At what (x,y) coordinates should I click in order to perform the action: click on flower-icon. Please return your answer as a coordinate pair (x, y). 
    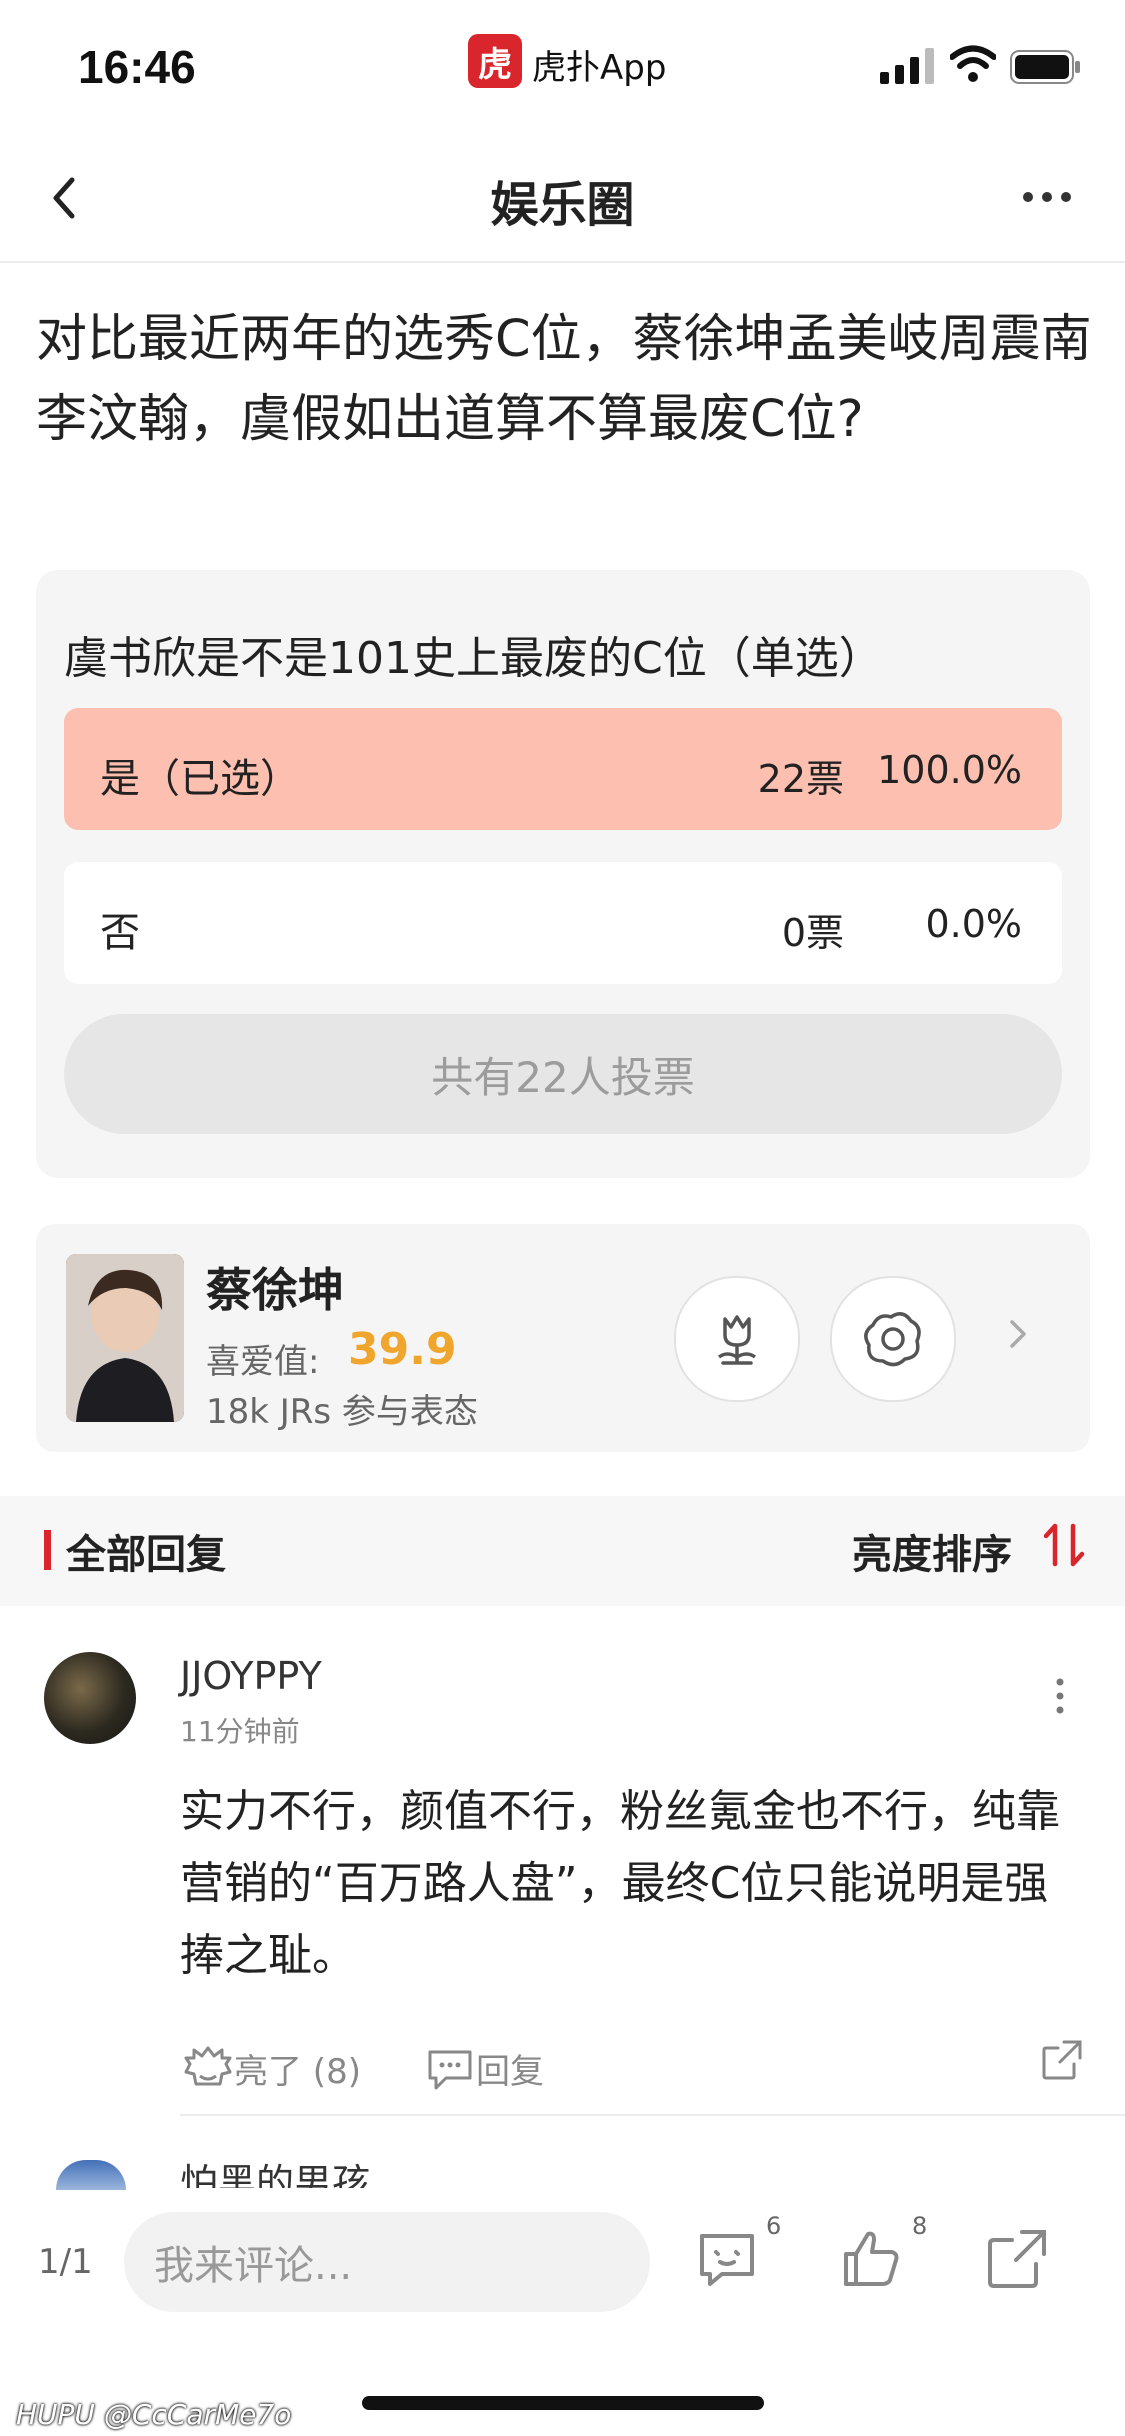
    Looking at the image, I should click on (737, 1340).